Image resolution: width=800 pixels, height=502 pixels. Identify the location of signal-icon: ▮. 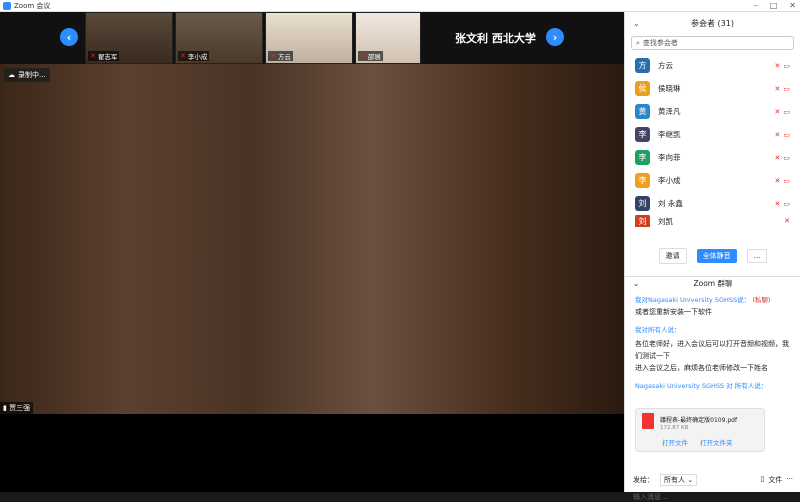
(5, 408).